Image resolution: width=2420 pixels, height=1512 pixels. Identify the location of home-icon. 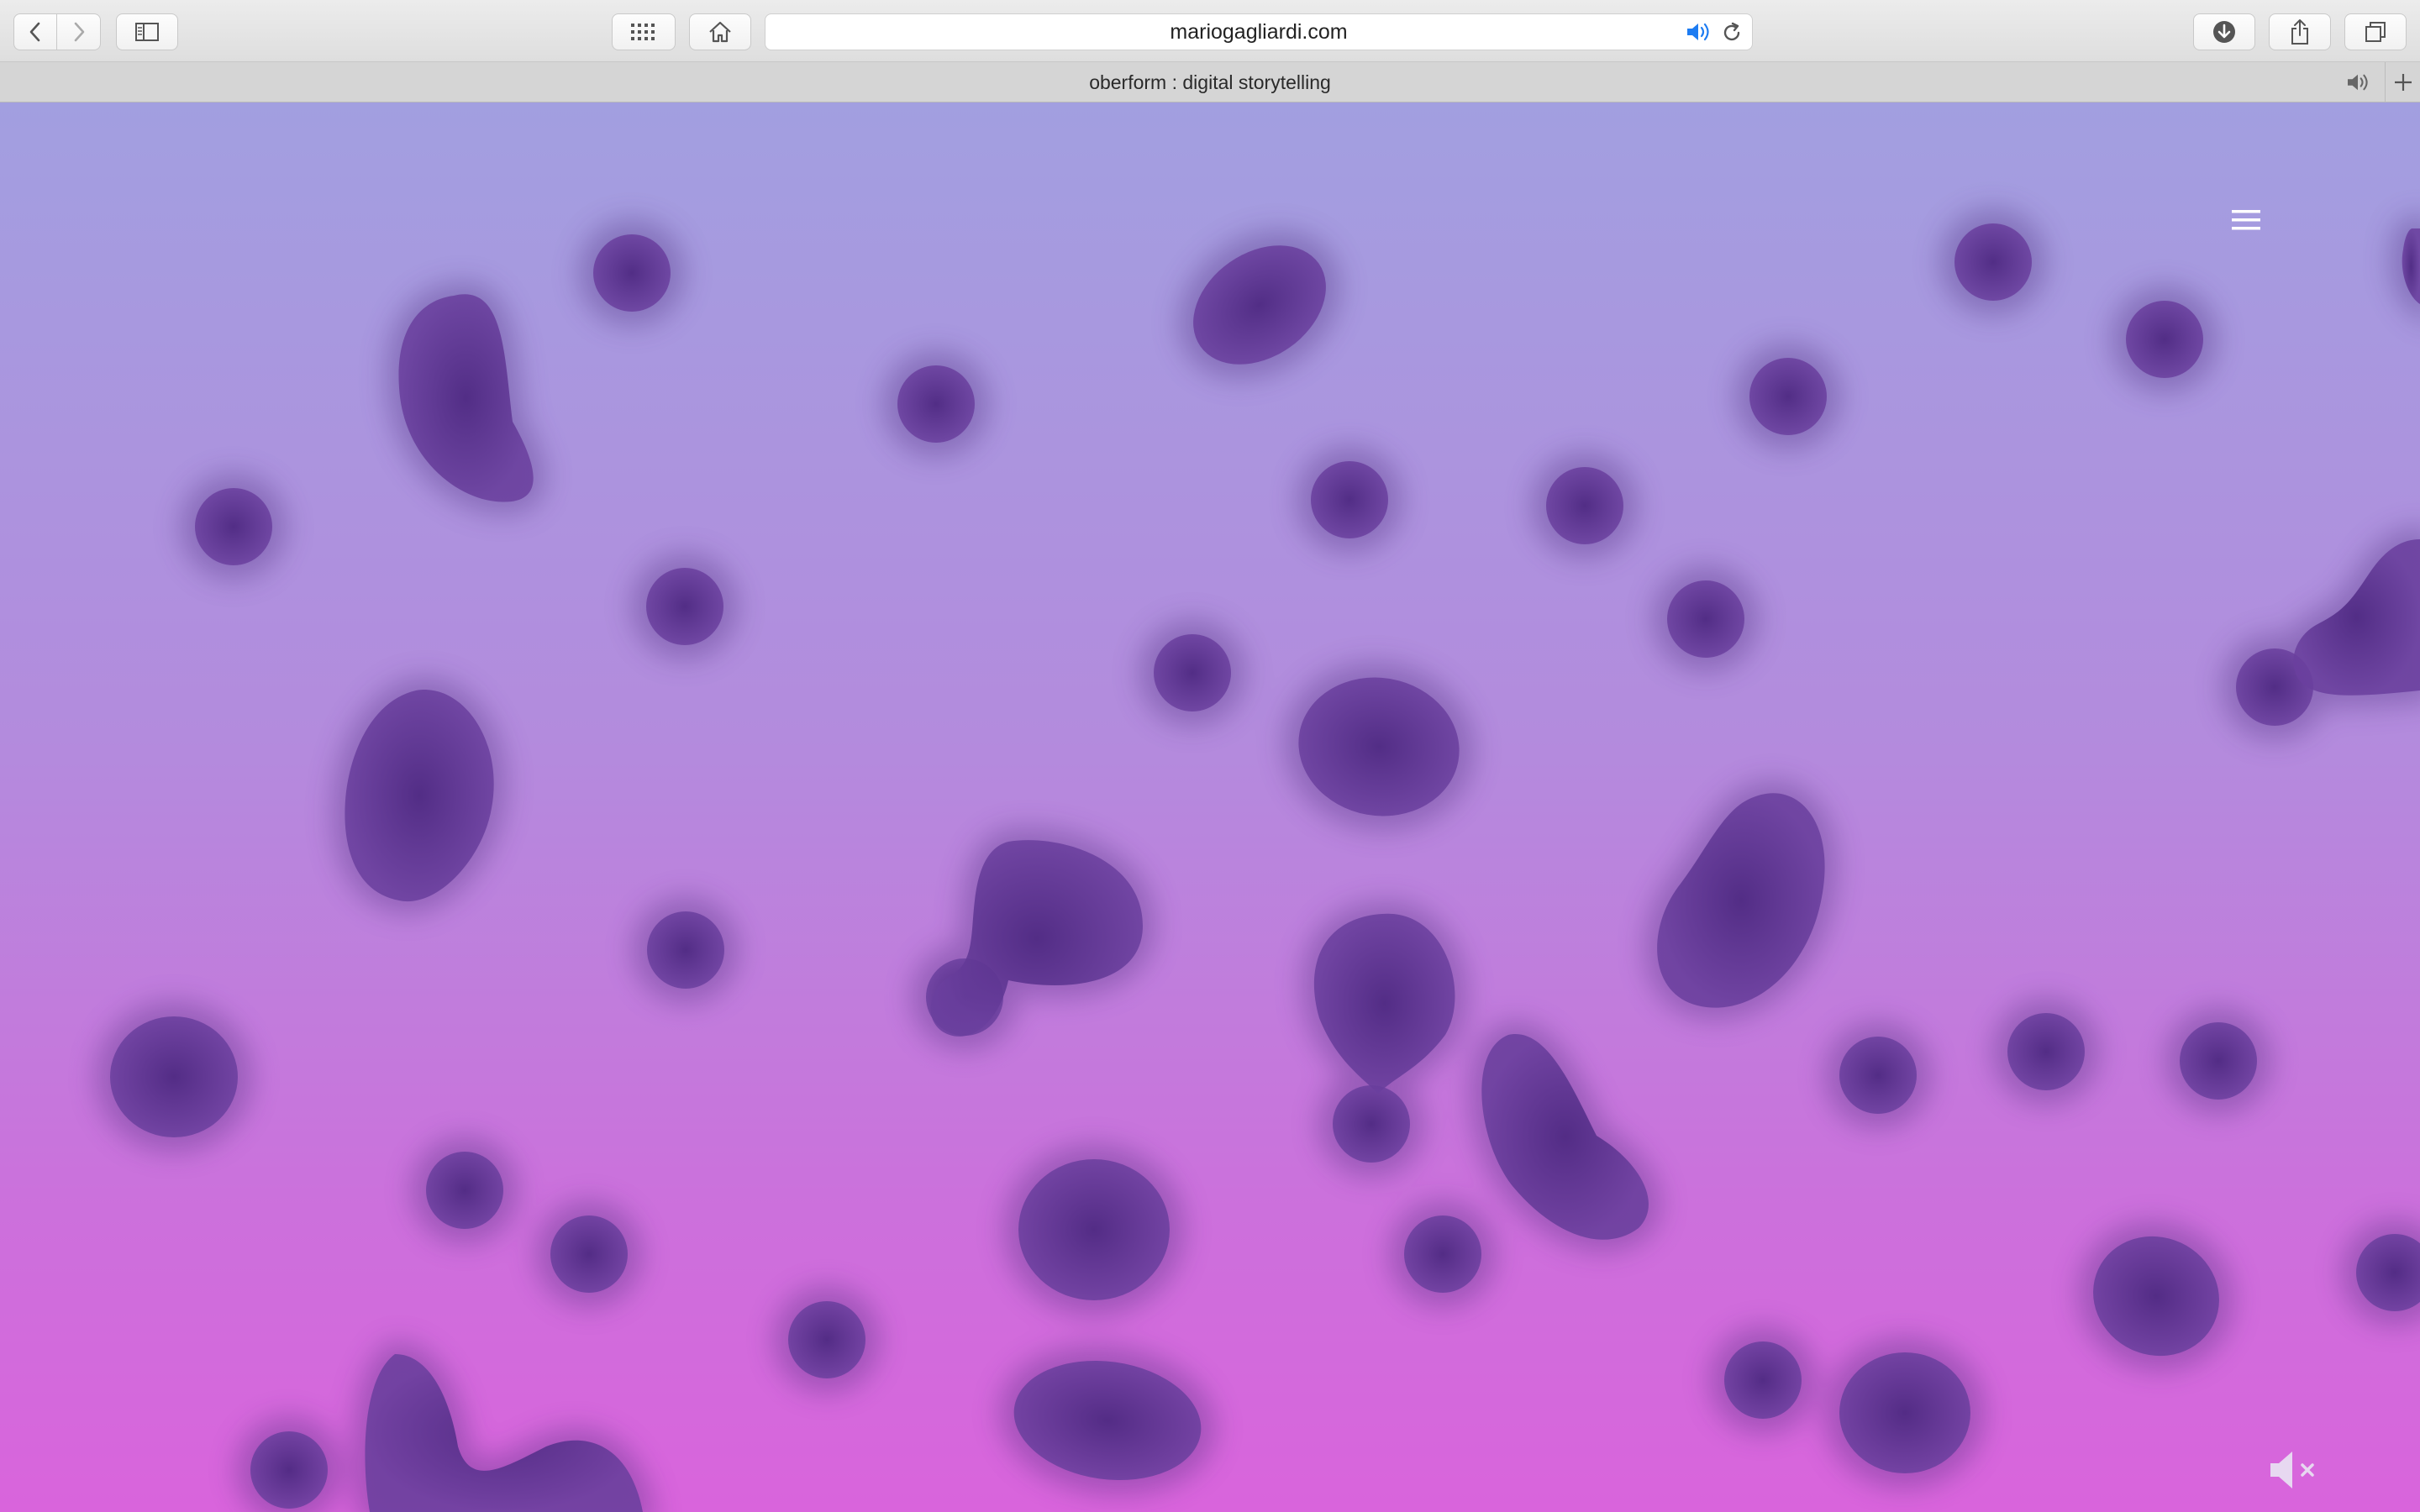
(720, 32).